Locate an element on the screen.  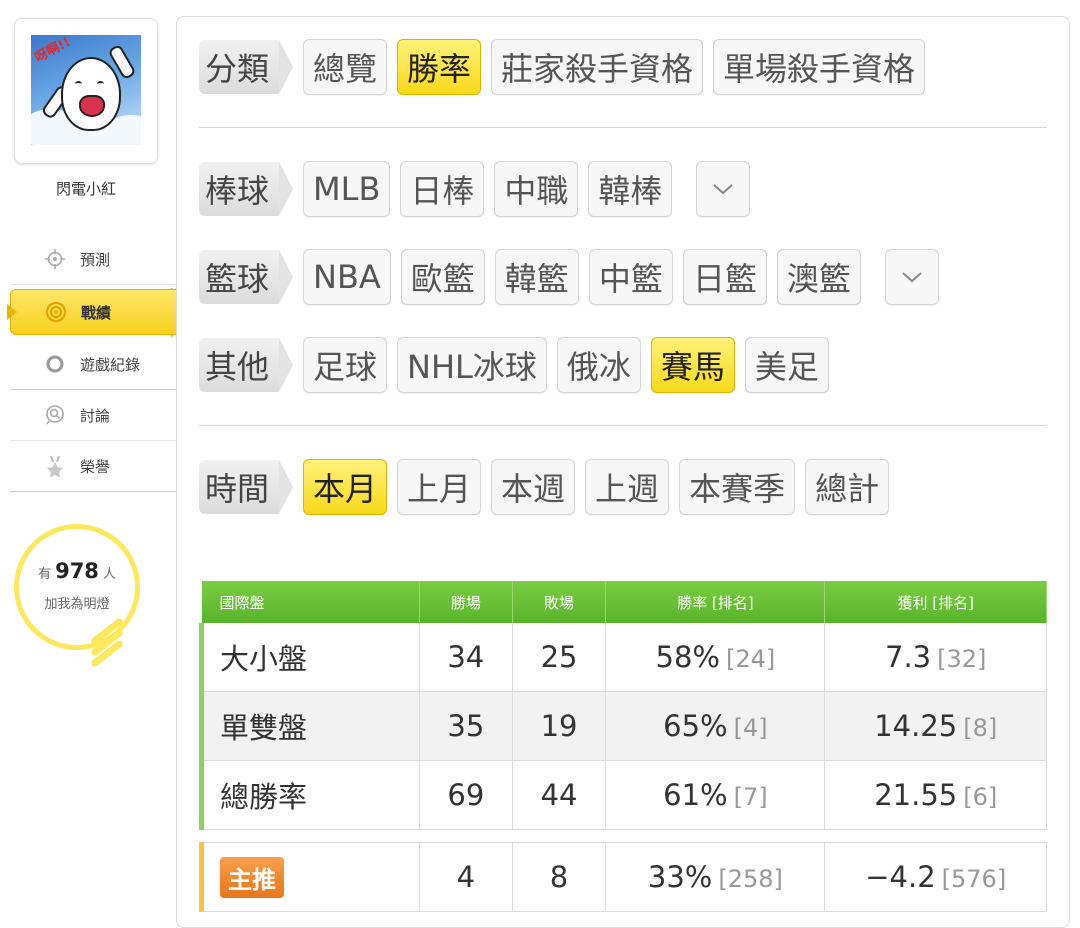
sidebar-item-honor: 榮譽 is located at coordinates (94, 466).